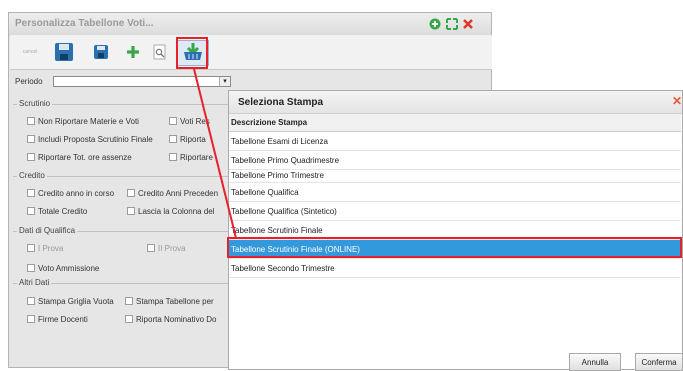 The width and height of the screenshot is (683, 371). I want to click on checkbox-stampa-tabellone: Stampa Tabellone per, so click(169, 301).